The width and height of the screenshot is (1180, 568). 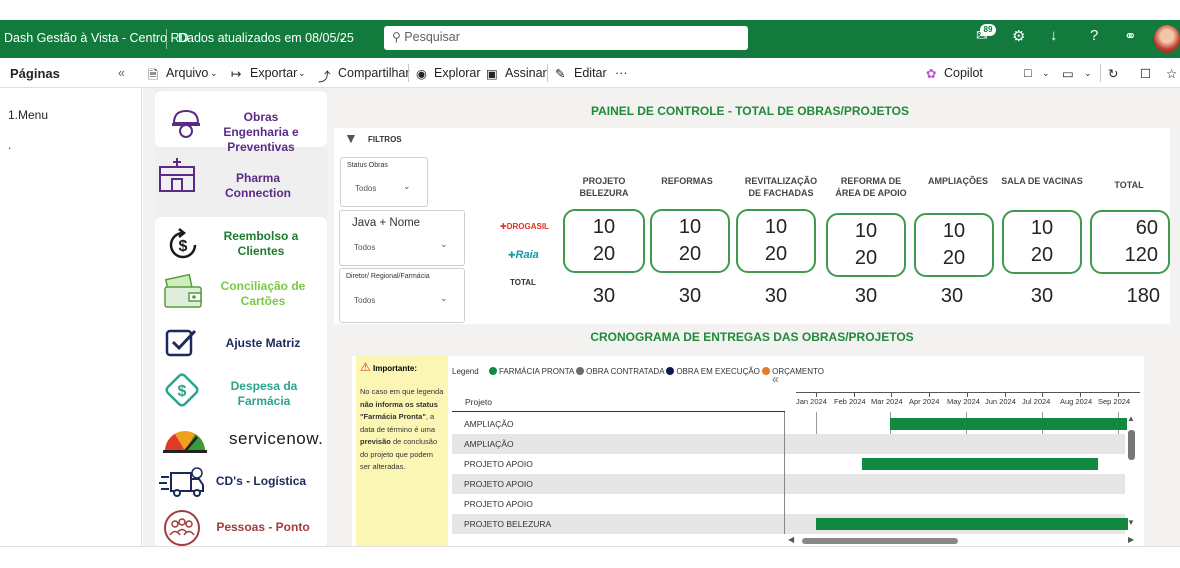 What do you see at coordinates (718, 371) in the screenshot?
I see `legend-label: OBRA EM EXECUÇÃO` at bounding box center [718, 371].